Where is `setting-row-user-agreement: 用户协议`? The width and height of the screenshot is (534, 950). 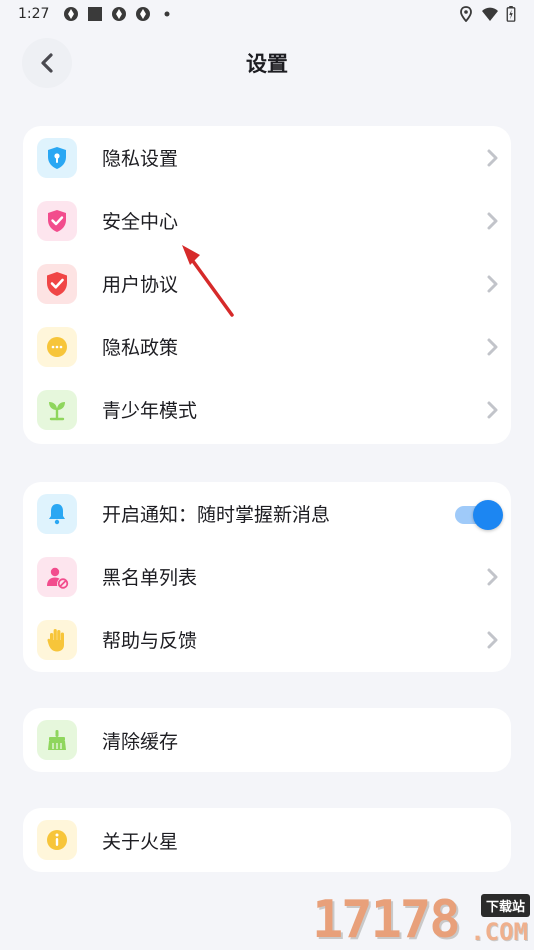 setting-row-user-agreement: 用户协议 is located at coordinates (267, 283).